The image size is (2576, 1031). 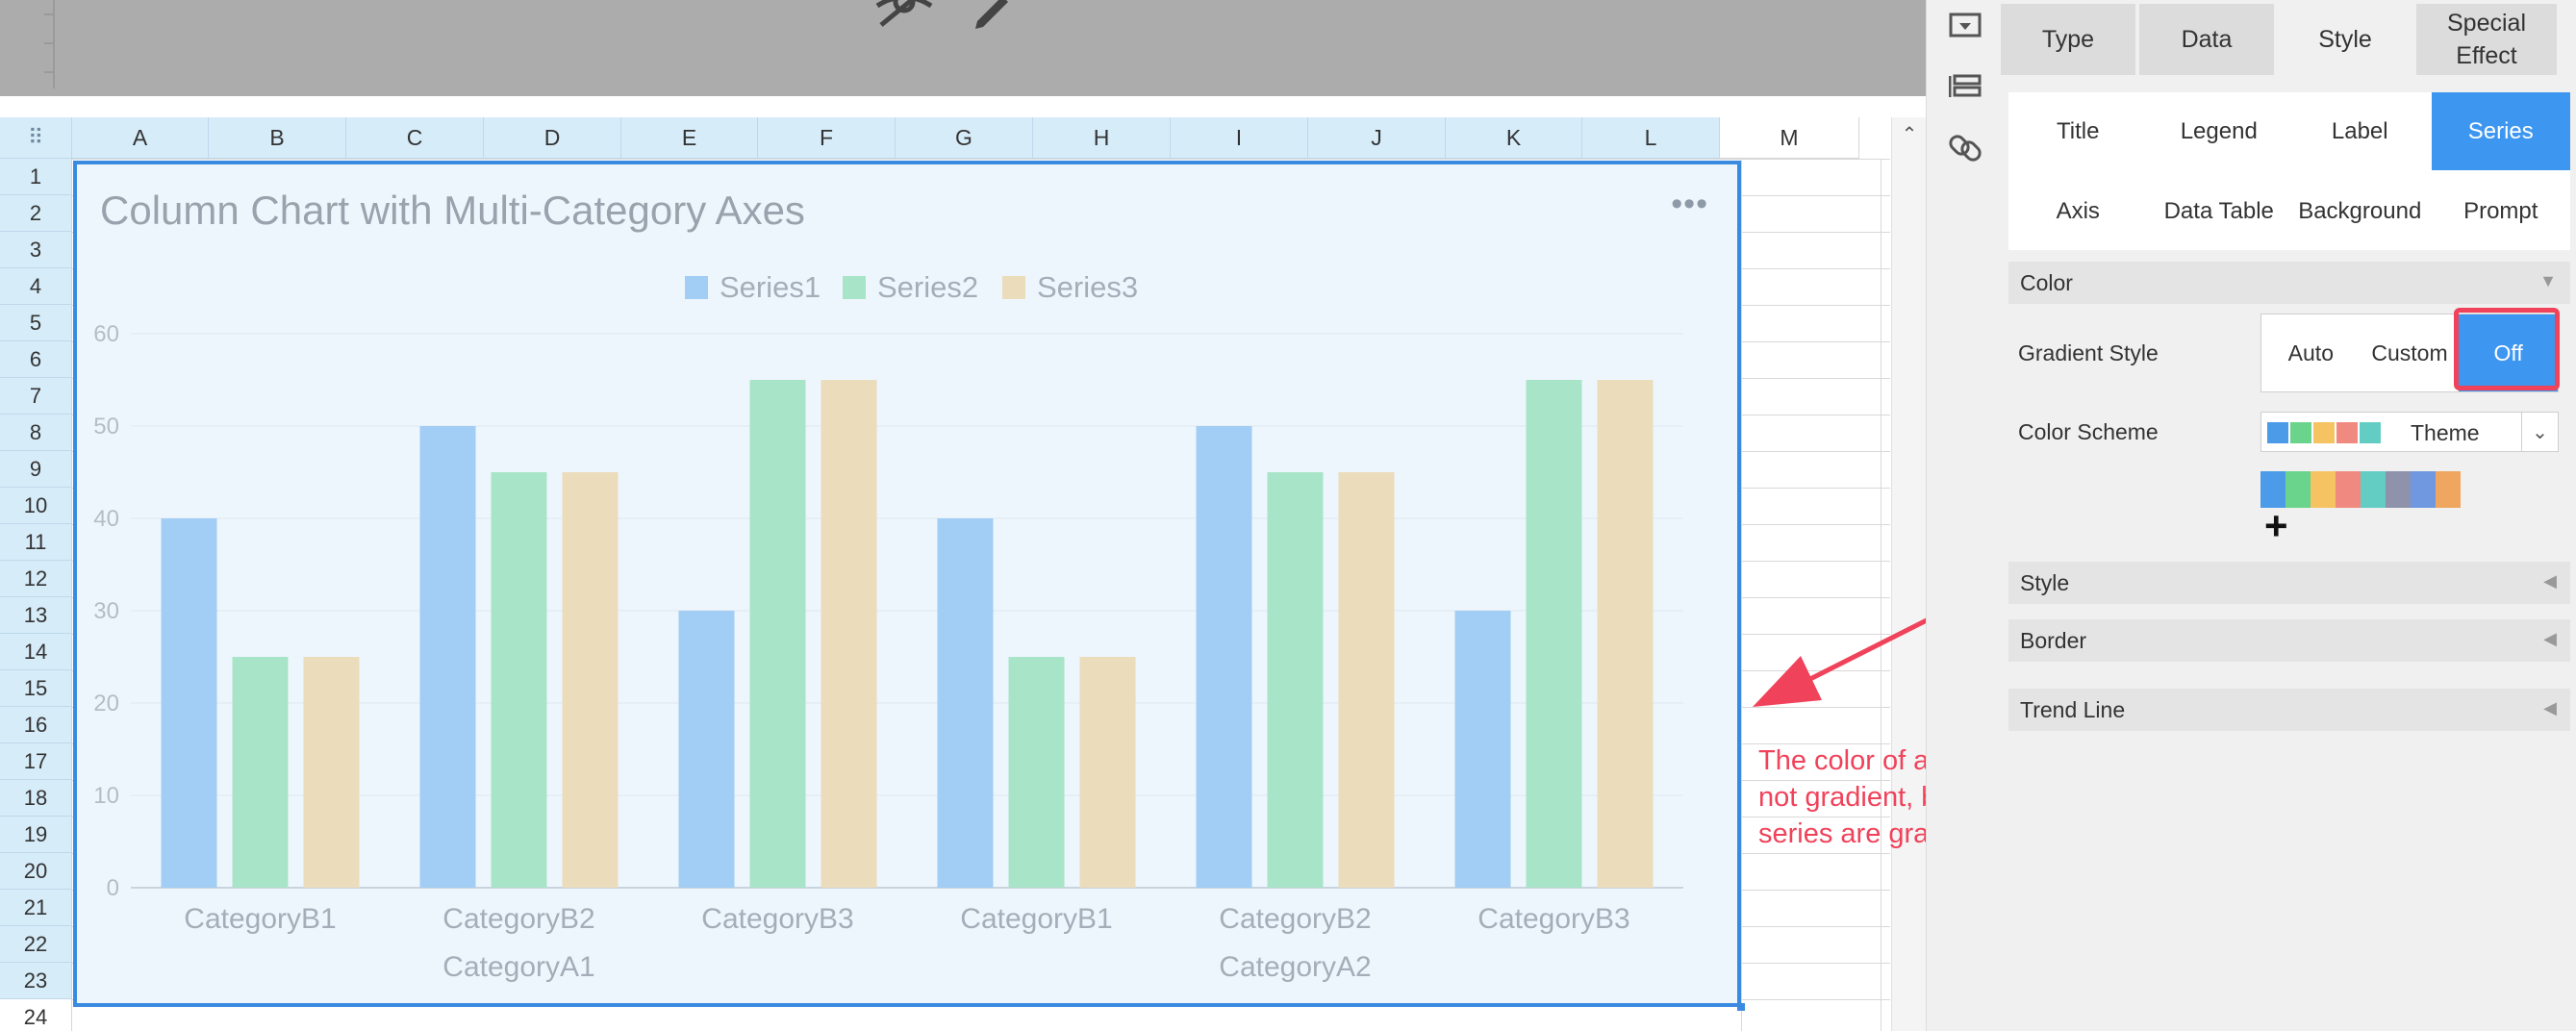 What do you see at coordinates (36, 835) in the screenshot?
I see `row-header-19: 19` at bounding box center [36, 835].